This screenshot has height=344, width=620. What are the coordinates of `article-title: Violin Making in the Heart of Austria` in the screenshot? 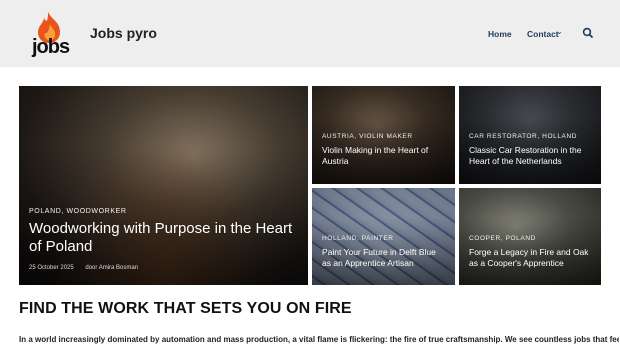 It's located at (384, 156).